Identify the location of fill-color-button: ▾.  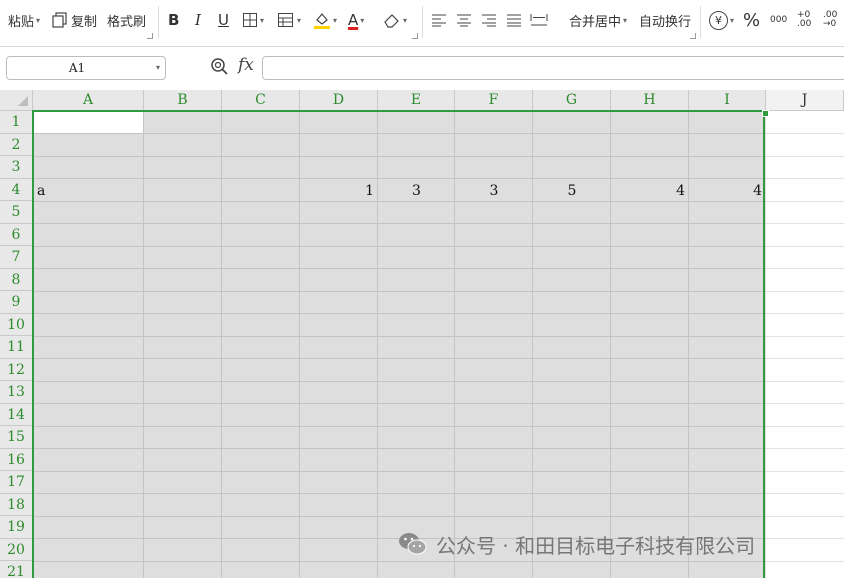
(325, 20).